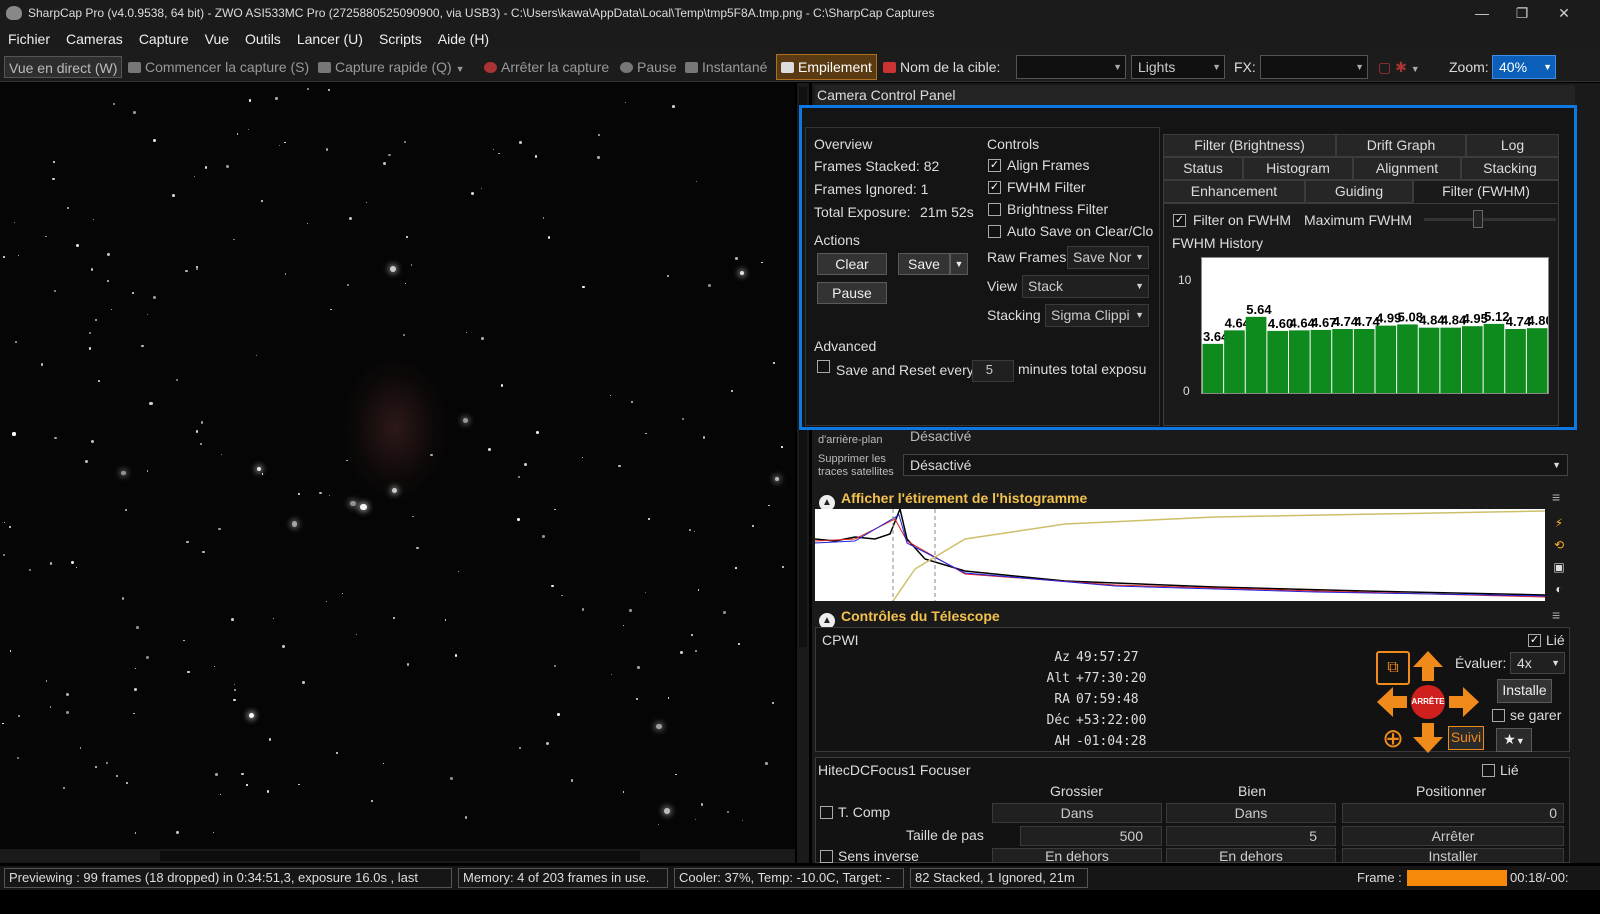 Image resolution: width=1600 pixels, height=914 pixels. What do you see at coordinates (1478, 219) in the screenshot?
I see `max-fwhm-slider-thumb` at bounding box center [1478, 219].